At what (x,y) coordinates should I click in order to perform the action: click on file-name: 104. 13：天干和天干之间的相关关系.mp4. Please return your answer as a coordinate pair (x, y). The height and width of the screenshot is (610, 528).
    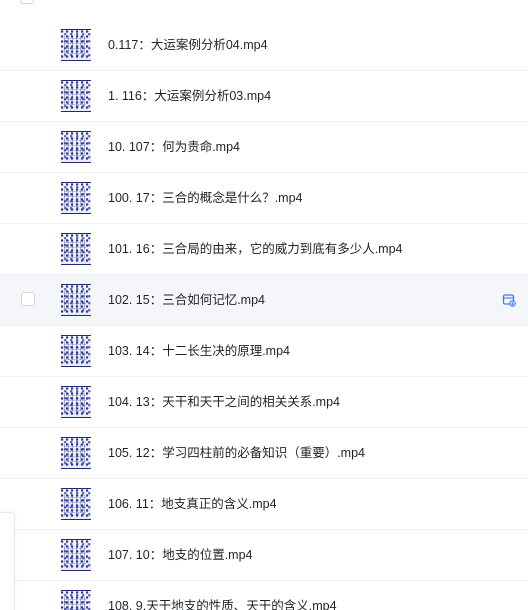
    Looking at the image, I should click on (224, 402).